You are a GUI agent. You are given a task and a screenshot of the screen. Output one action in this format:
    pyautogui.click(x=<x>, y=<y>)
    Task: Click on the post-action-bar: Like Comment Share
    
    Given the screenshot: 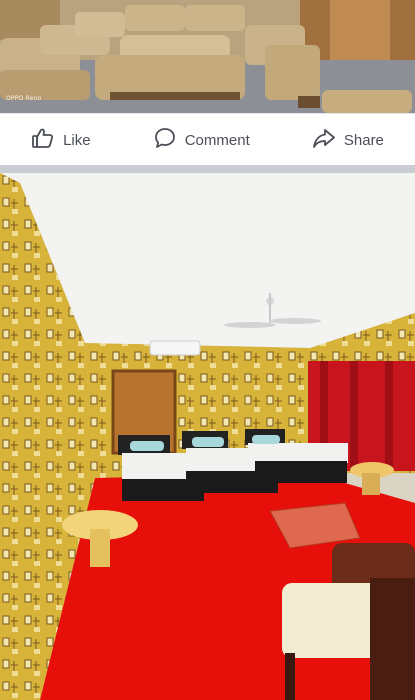 What is the action you would take?
    pyautogui.click(x=207, y=139)
    